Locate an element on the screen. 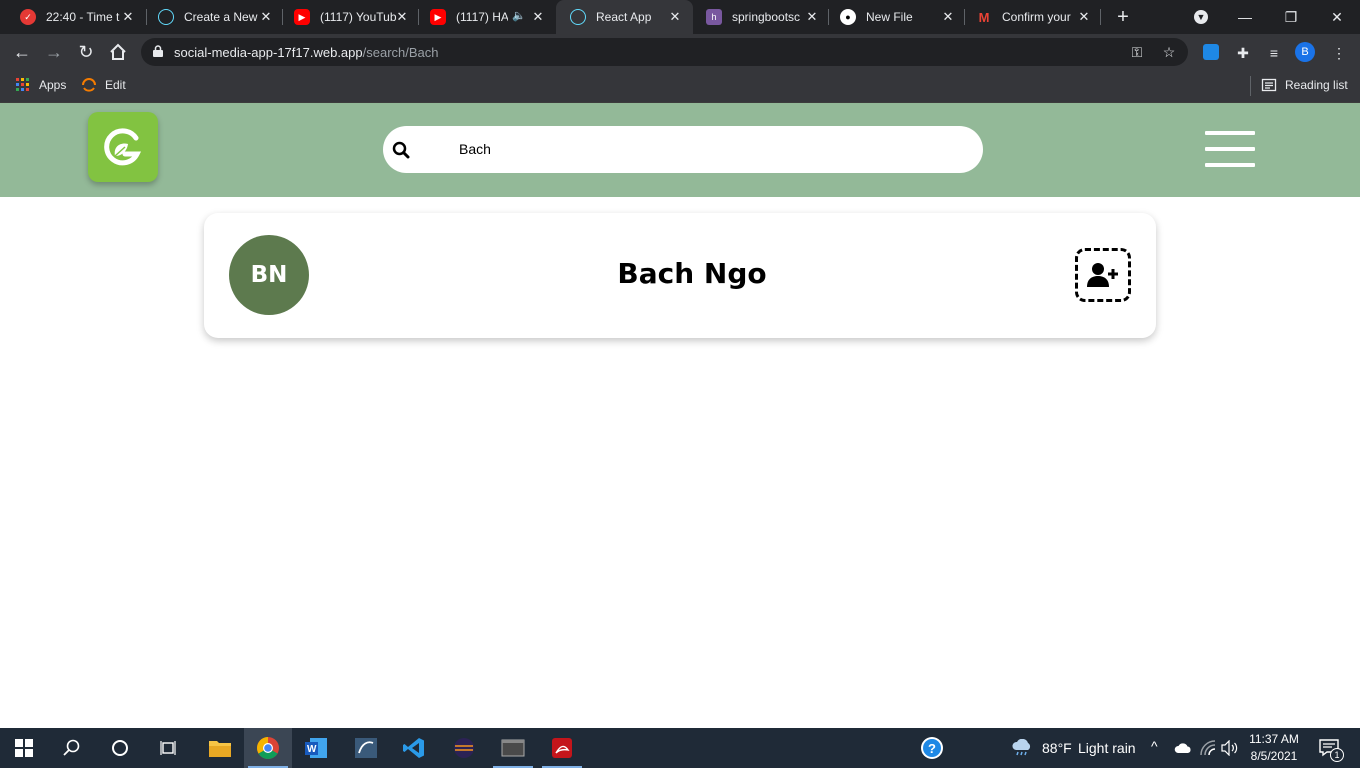 The height and width of the screenshot is (768, 1360). browser-tab: ✓ 22:40 - Time t ✕ is located at coordinates (76, 17).